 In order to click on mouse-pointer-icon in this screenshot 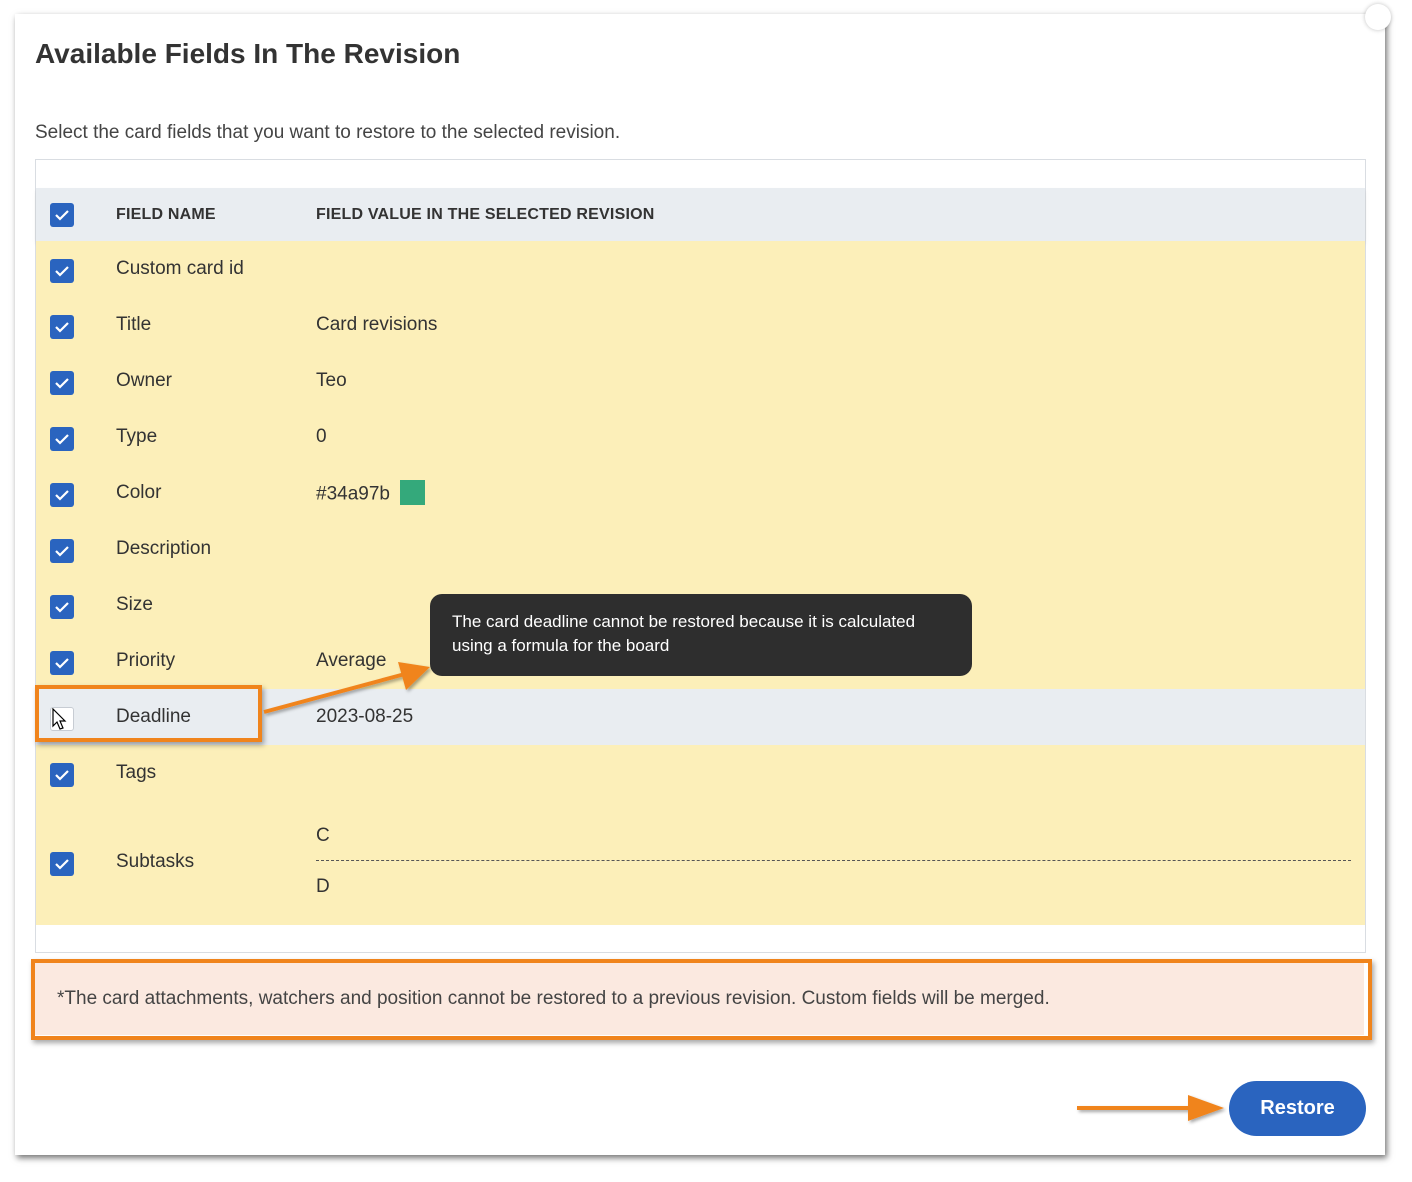, I will do `click(59, 719)`.